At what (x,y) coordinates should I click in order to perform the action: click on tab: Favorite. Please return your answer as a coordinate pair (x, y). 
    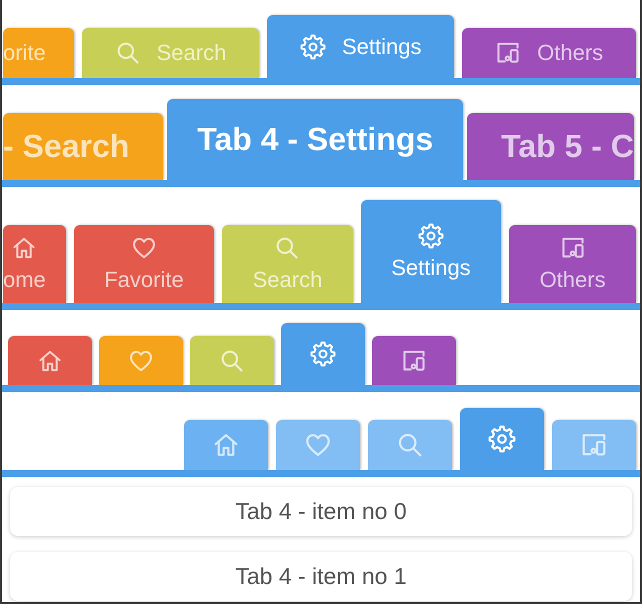
    Looking at the image, I should click on (144, 264).